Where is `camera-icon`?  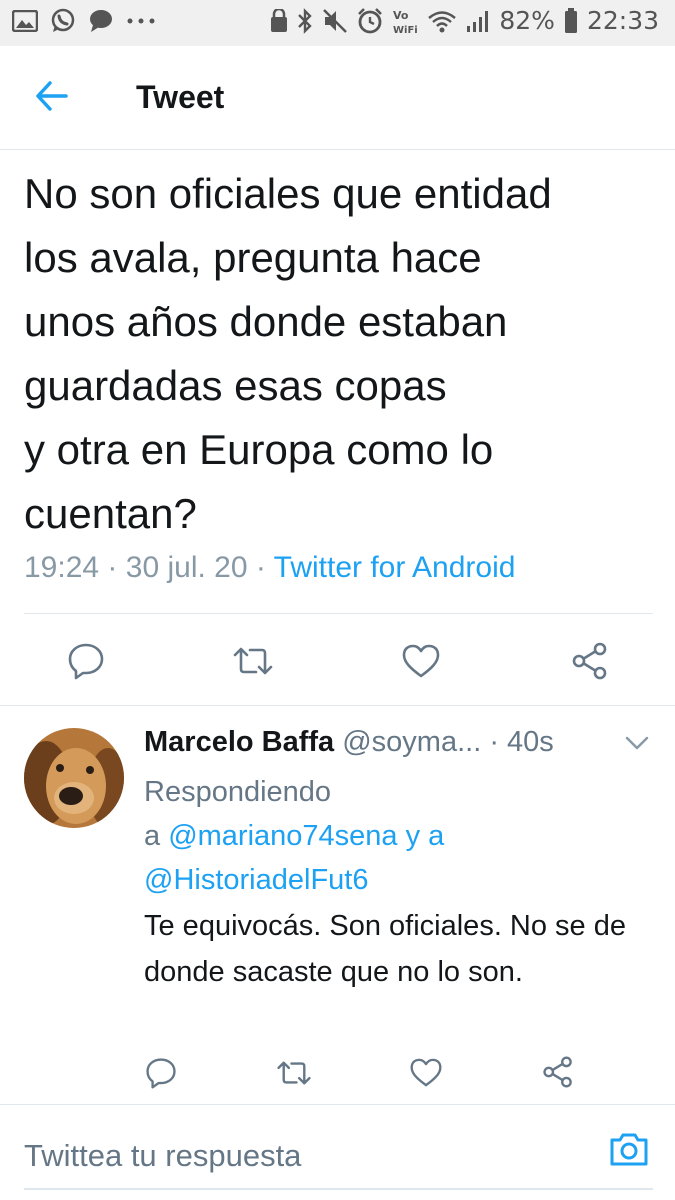 camera-icon is located at coordinates (629, 1149).